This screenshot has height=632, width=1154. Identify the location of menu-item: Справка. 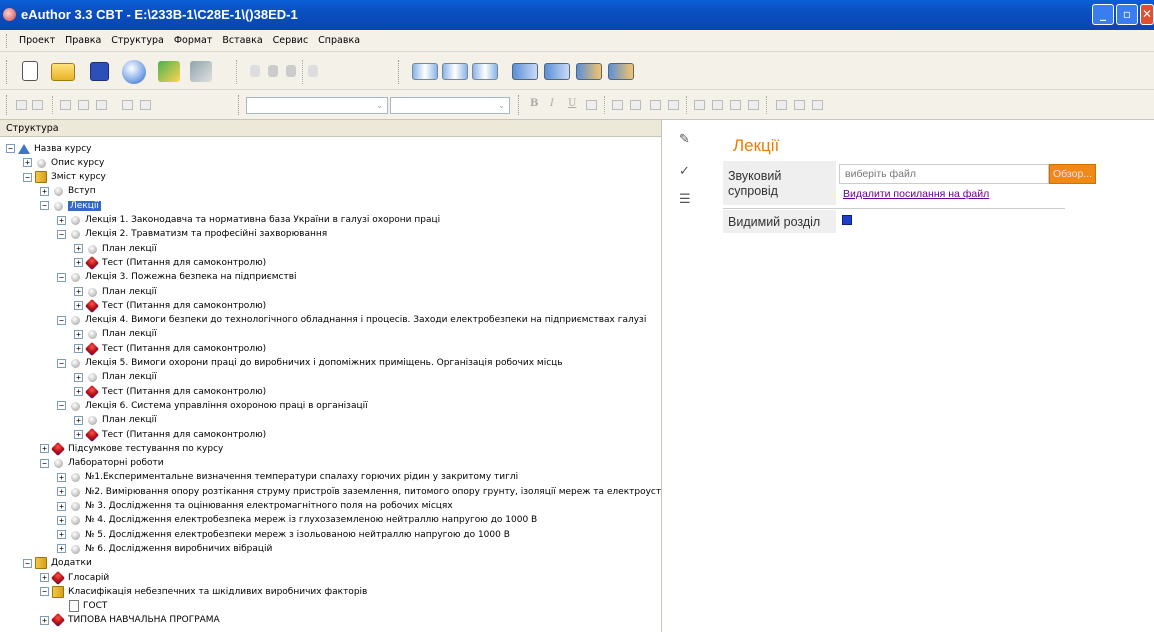
(339, 41).